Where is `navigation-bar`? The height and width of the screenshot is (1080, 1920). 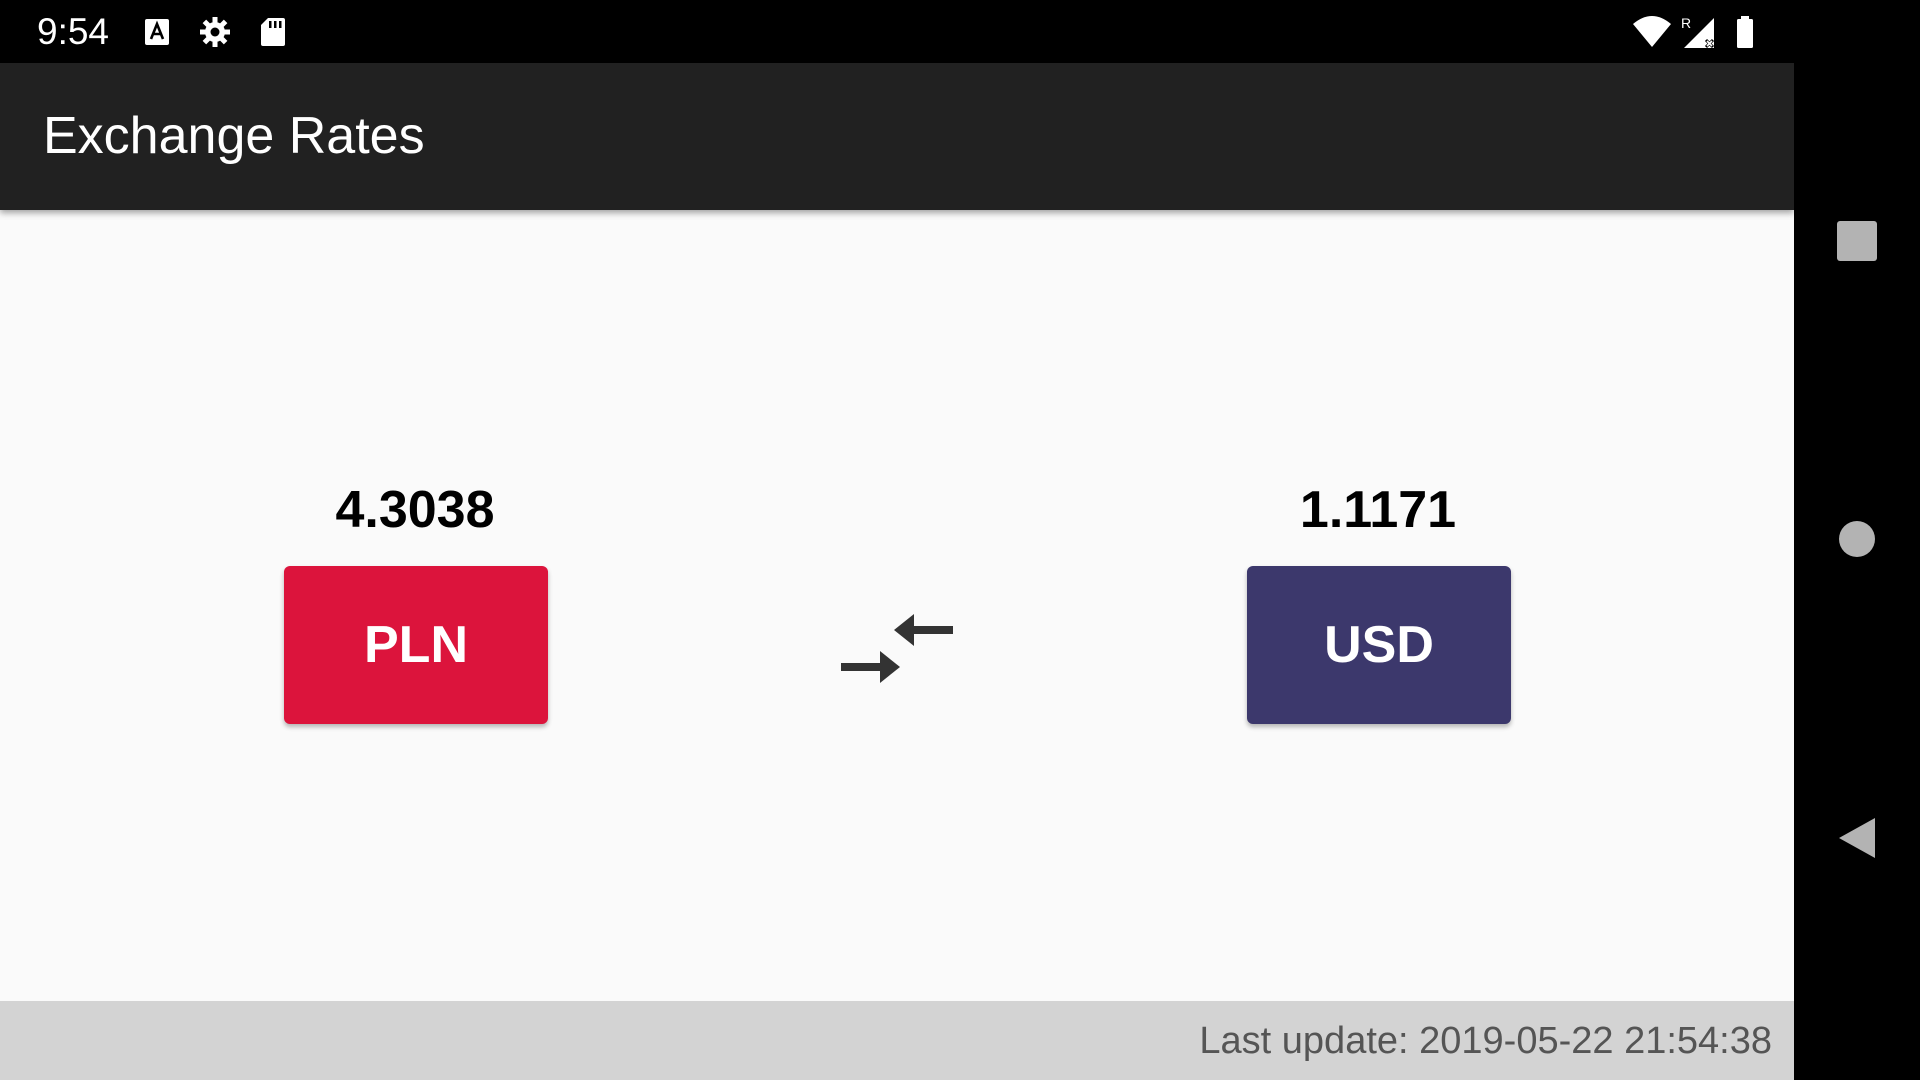 navigation-bar is located at coordinates (1857, 540).